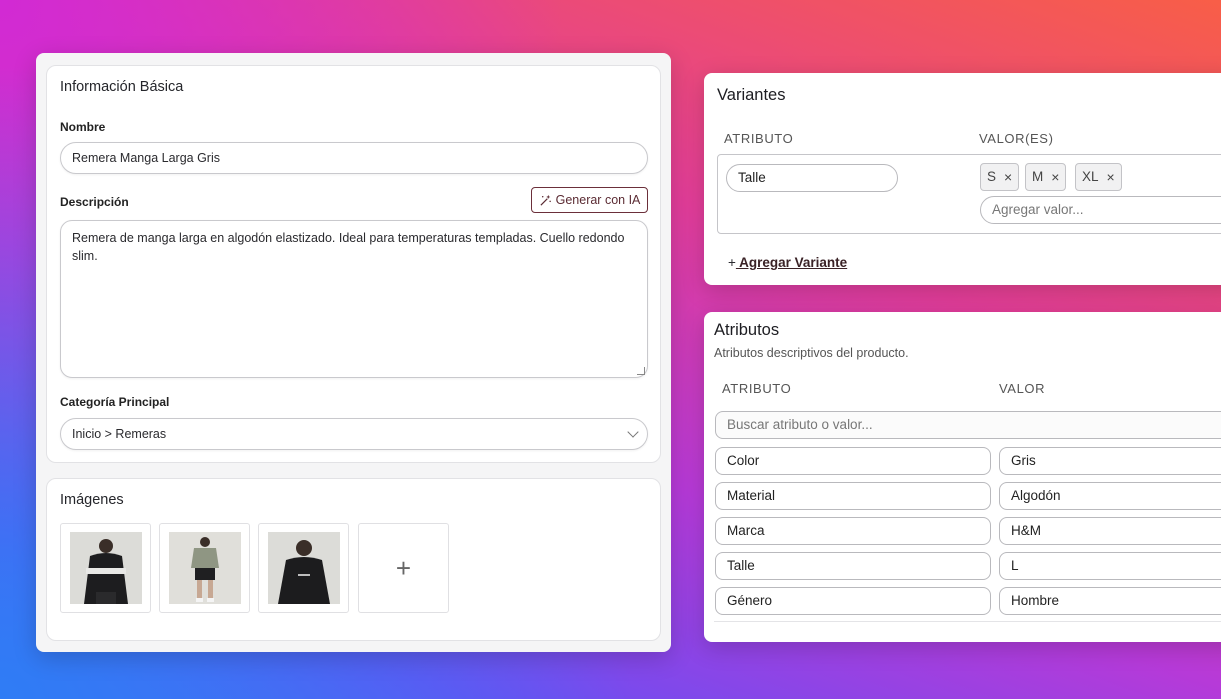 This screenshot has width=1221, height=699. I want to click on value-chip: M ×, so click(1046, 177).